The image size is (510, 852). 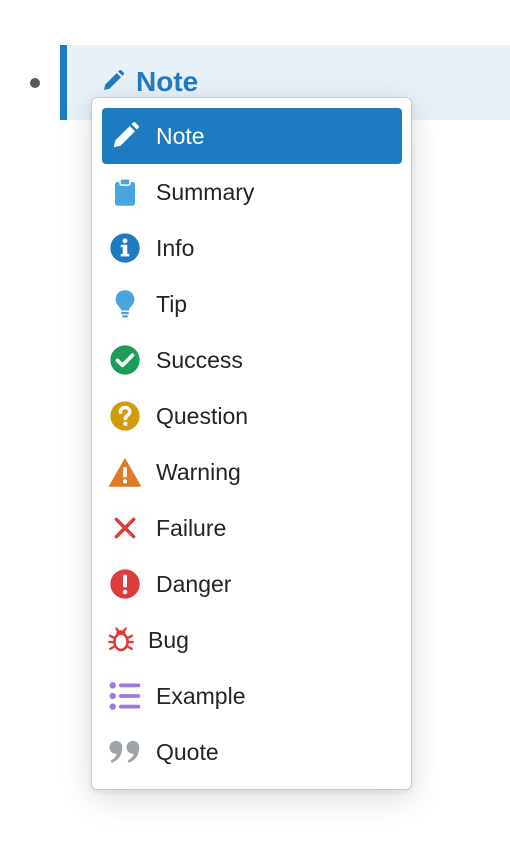 I want to click on menu-item-summary: Summary, so click(x=252, y=192).